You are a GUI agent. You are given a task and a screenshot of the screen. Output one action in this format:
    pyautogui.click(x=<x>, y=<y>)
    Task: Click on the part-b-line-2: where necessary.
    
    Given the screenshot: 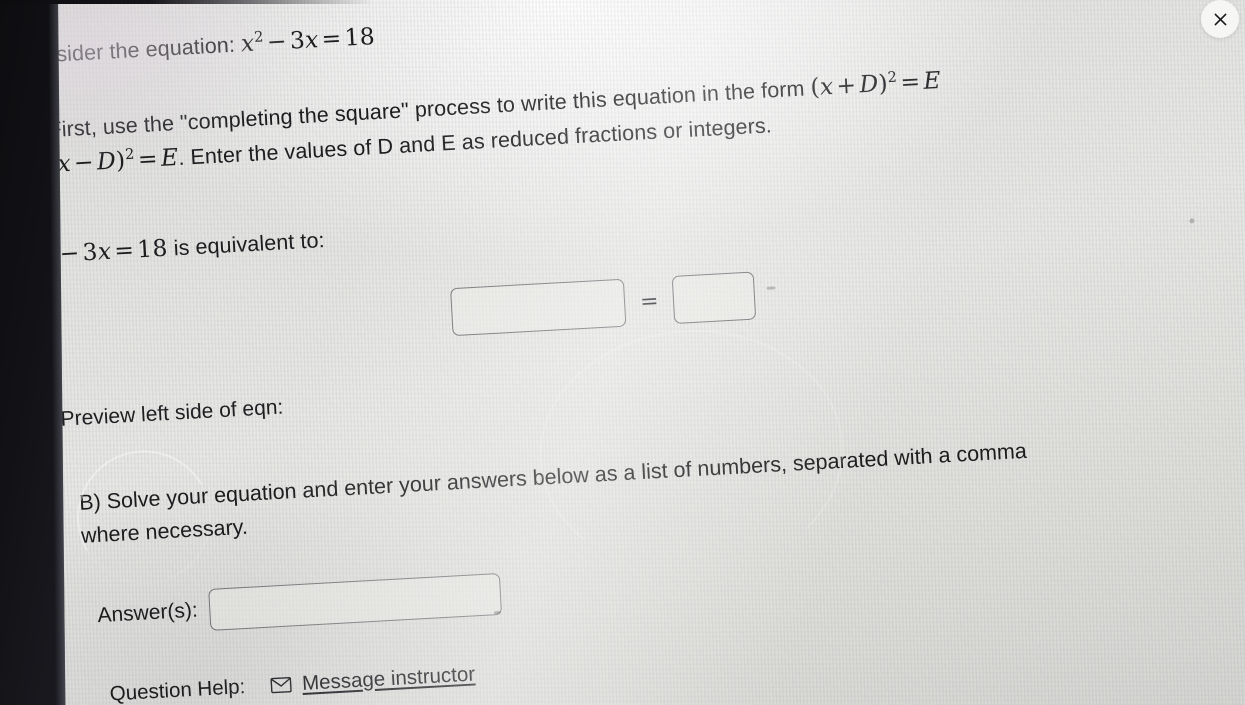 What is the action you would take?
    pyautogui.click(x=164, y=531)
    